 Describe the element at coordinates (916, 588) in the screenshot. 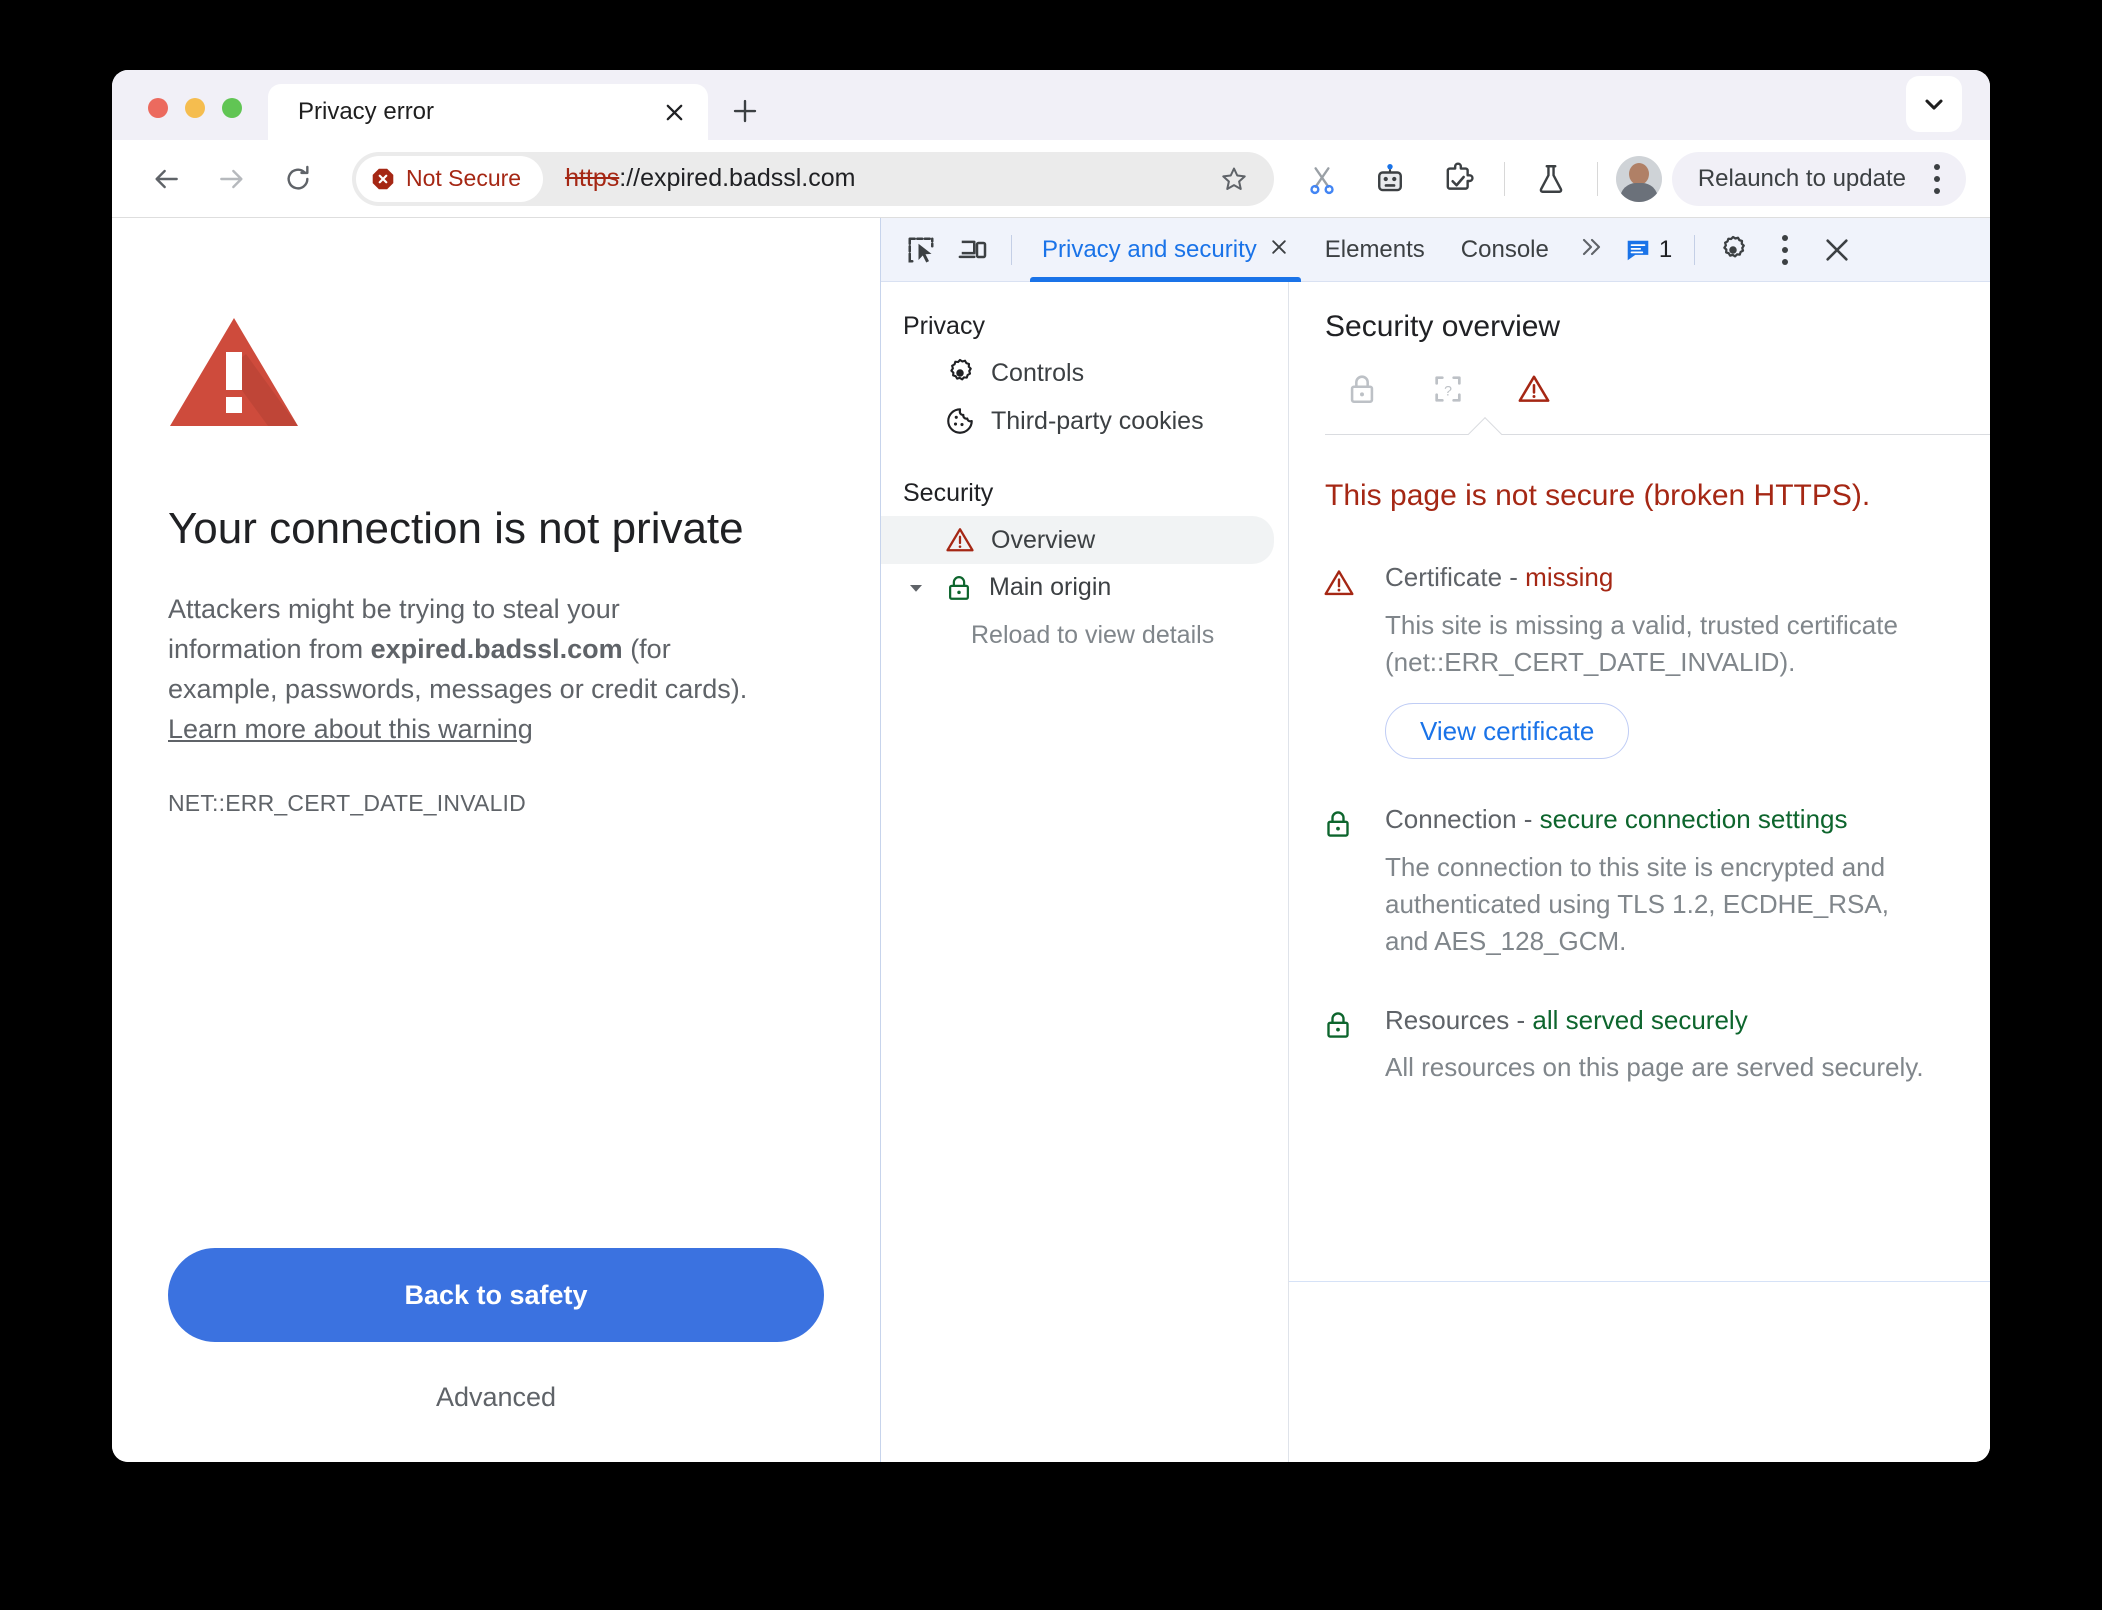

I see `triangle-down-icon` at that location.